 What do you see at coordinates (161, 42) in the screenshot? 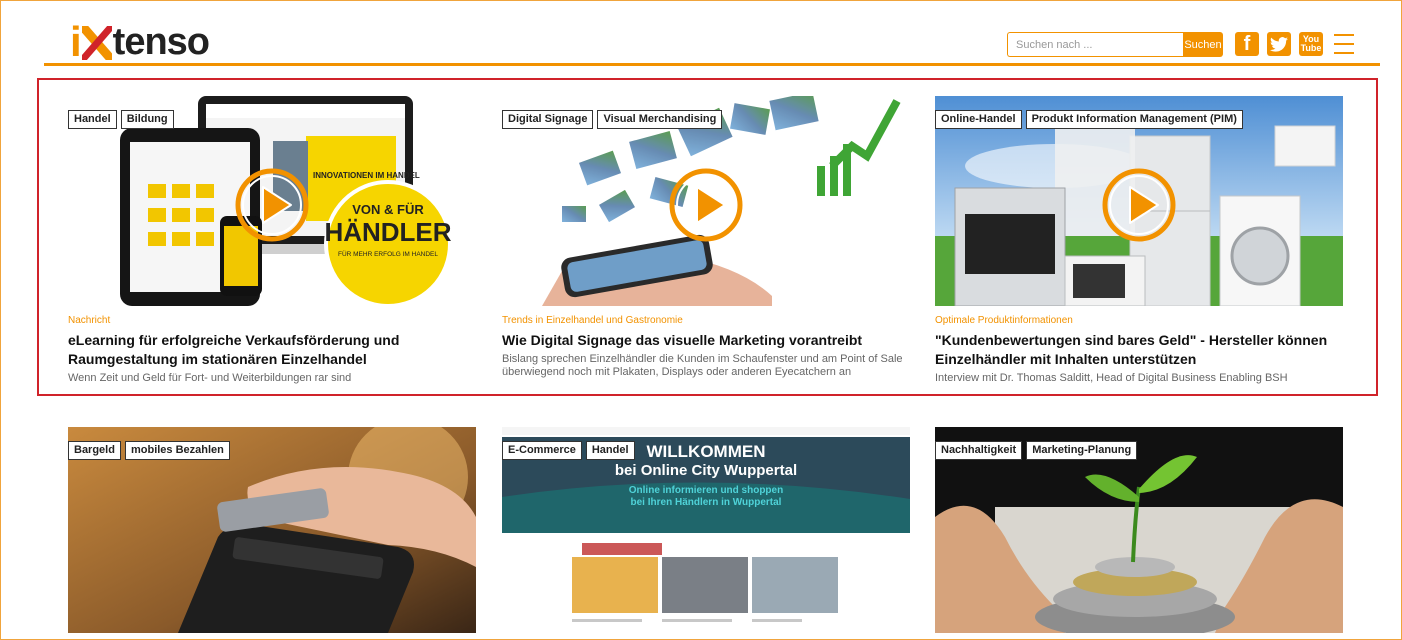
I see `logo-wordmark: tenso` at bounding box center [161, 42].